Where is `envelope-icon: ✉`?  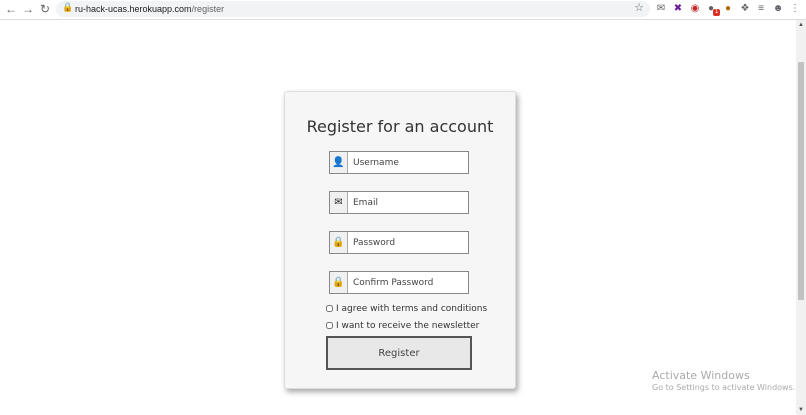 envelope-icon: ✉ is located at coordinates (339, 202).